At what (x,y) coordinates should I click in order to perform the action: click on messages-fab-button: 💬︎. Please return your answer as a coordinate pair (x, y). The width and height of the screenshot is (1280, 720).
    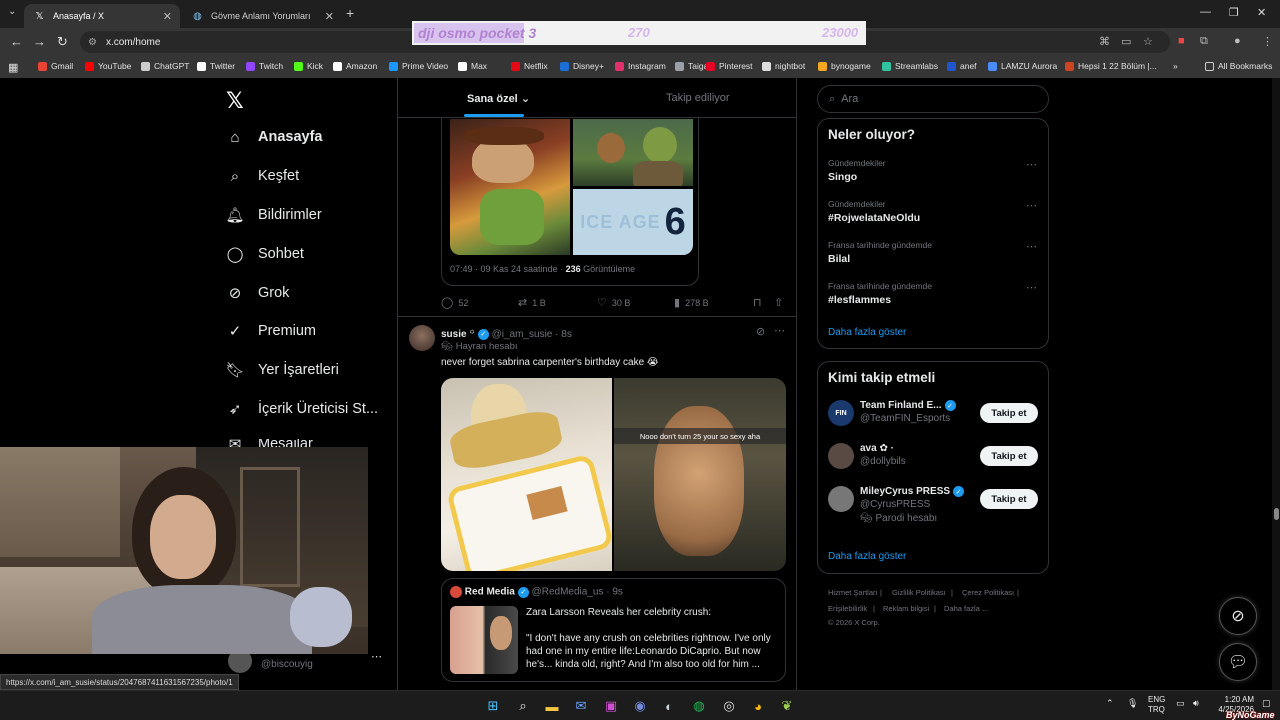
    Looking at the image, I should click on (1238, 662).